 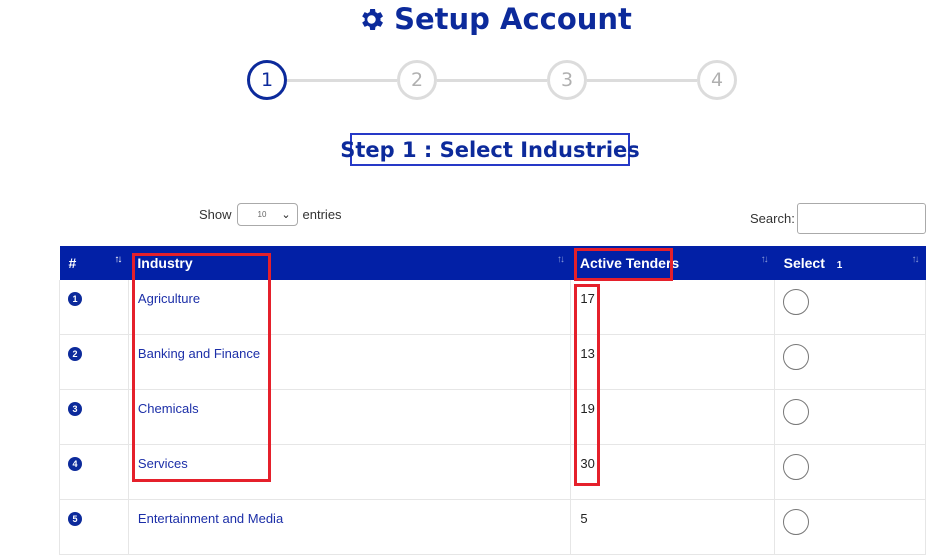 I want to click on active-tenders-count: 30, so click(x=587, y=463).